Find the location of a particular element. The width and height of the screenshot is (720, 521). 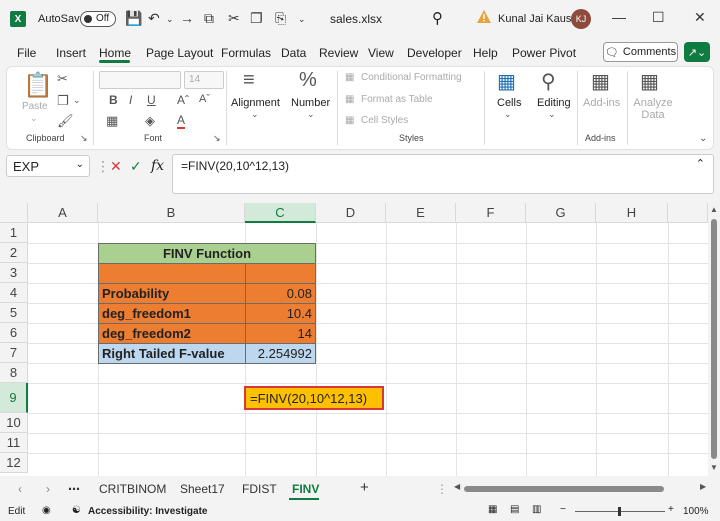

conditional-formatting-button: Conditional Formatting is located at coordinates (411, 77).